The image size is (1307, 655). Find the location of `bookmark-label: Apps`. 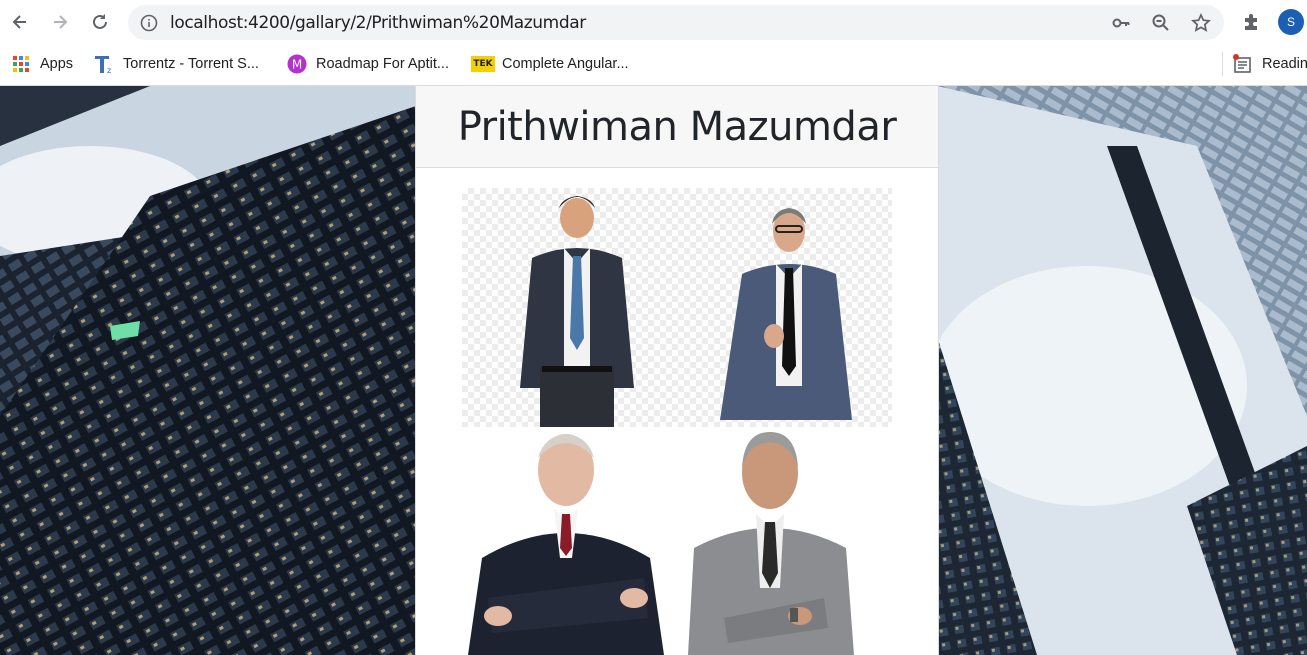

bookmark-label: Apps is located at coordinates (57, 64).